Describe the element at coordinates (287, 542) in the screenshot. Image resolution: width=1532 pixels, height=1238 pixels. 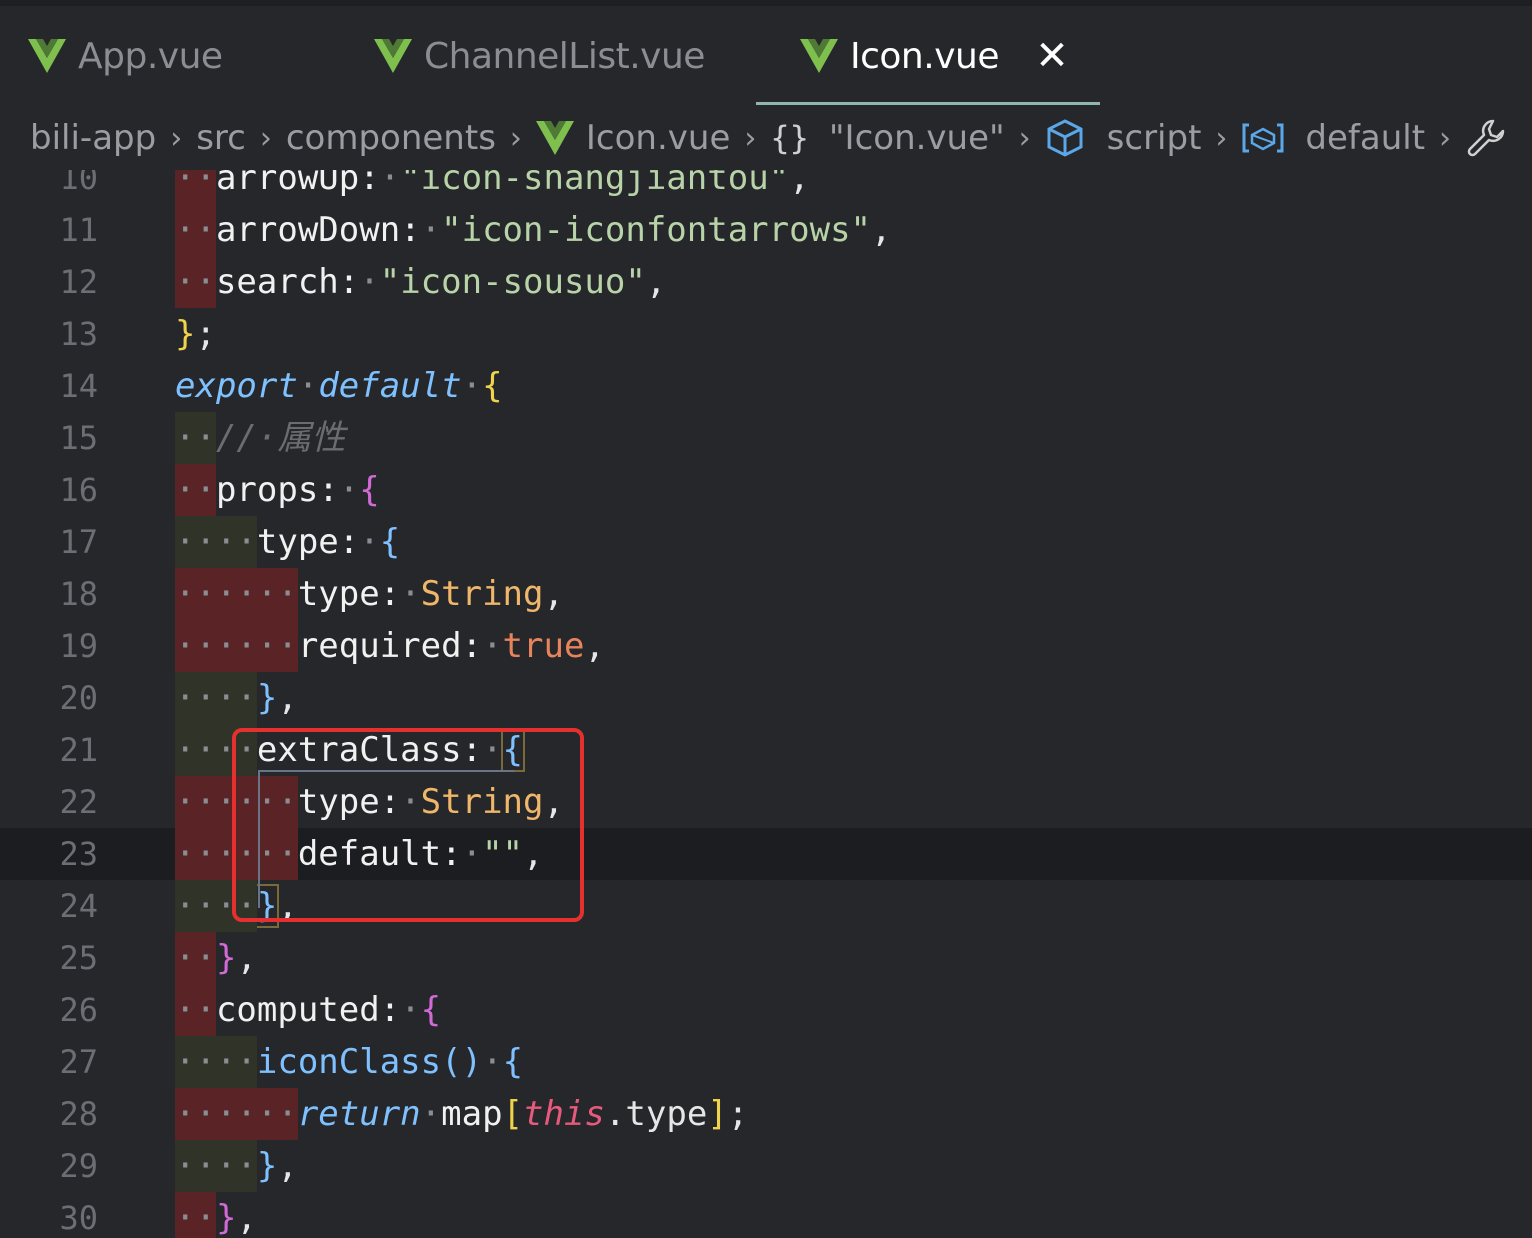
I see `code-text: ····type:·{` at that location.